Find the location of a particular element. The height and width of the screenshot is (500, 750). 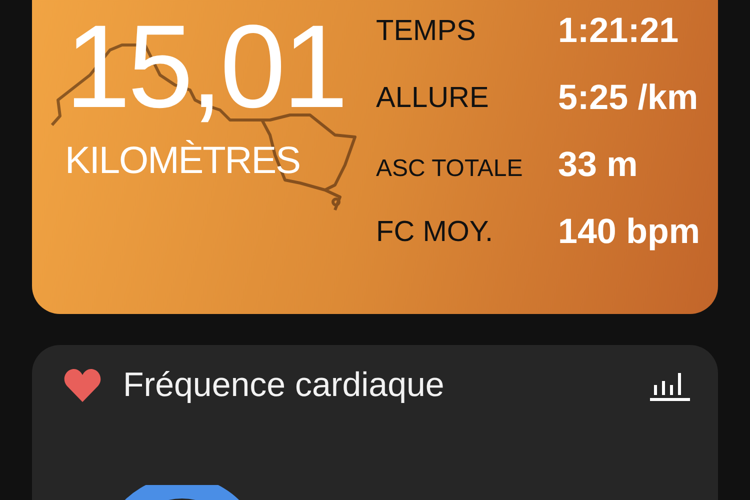

stat-label: TEMPS is located at coordinates (426, 31).